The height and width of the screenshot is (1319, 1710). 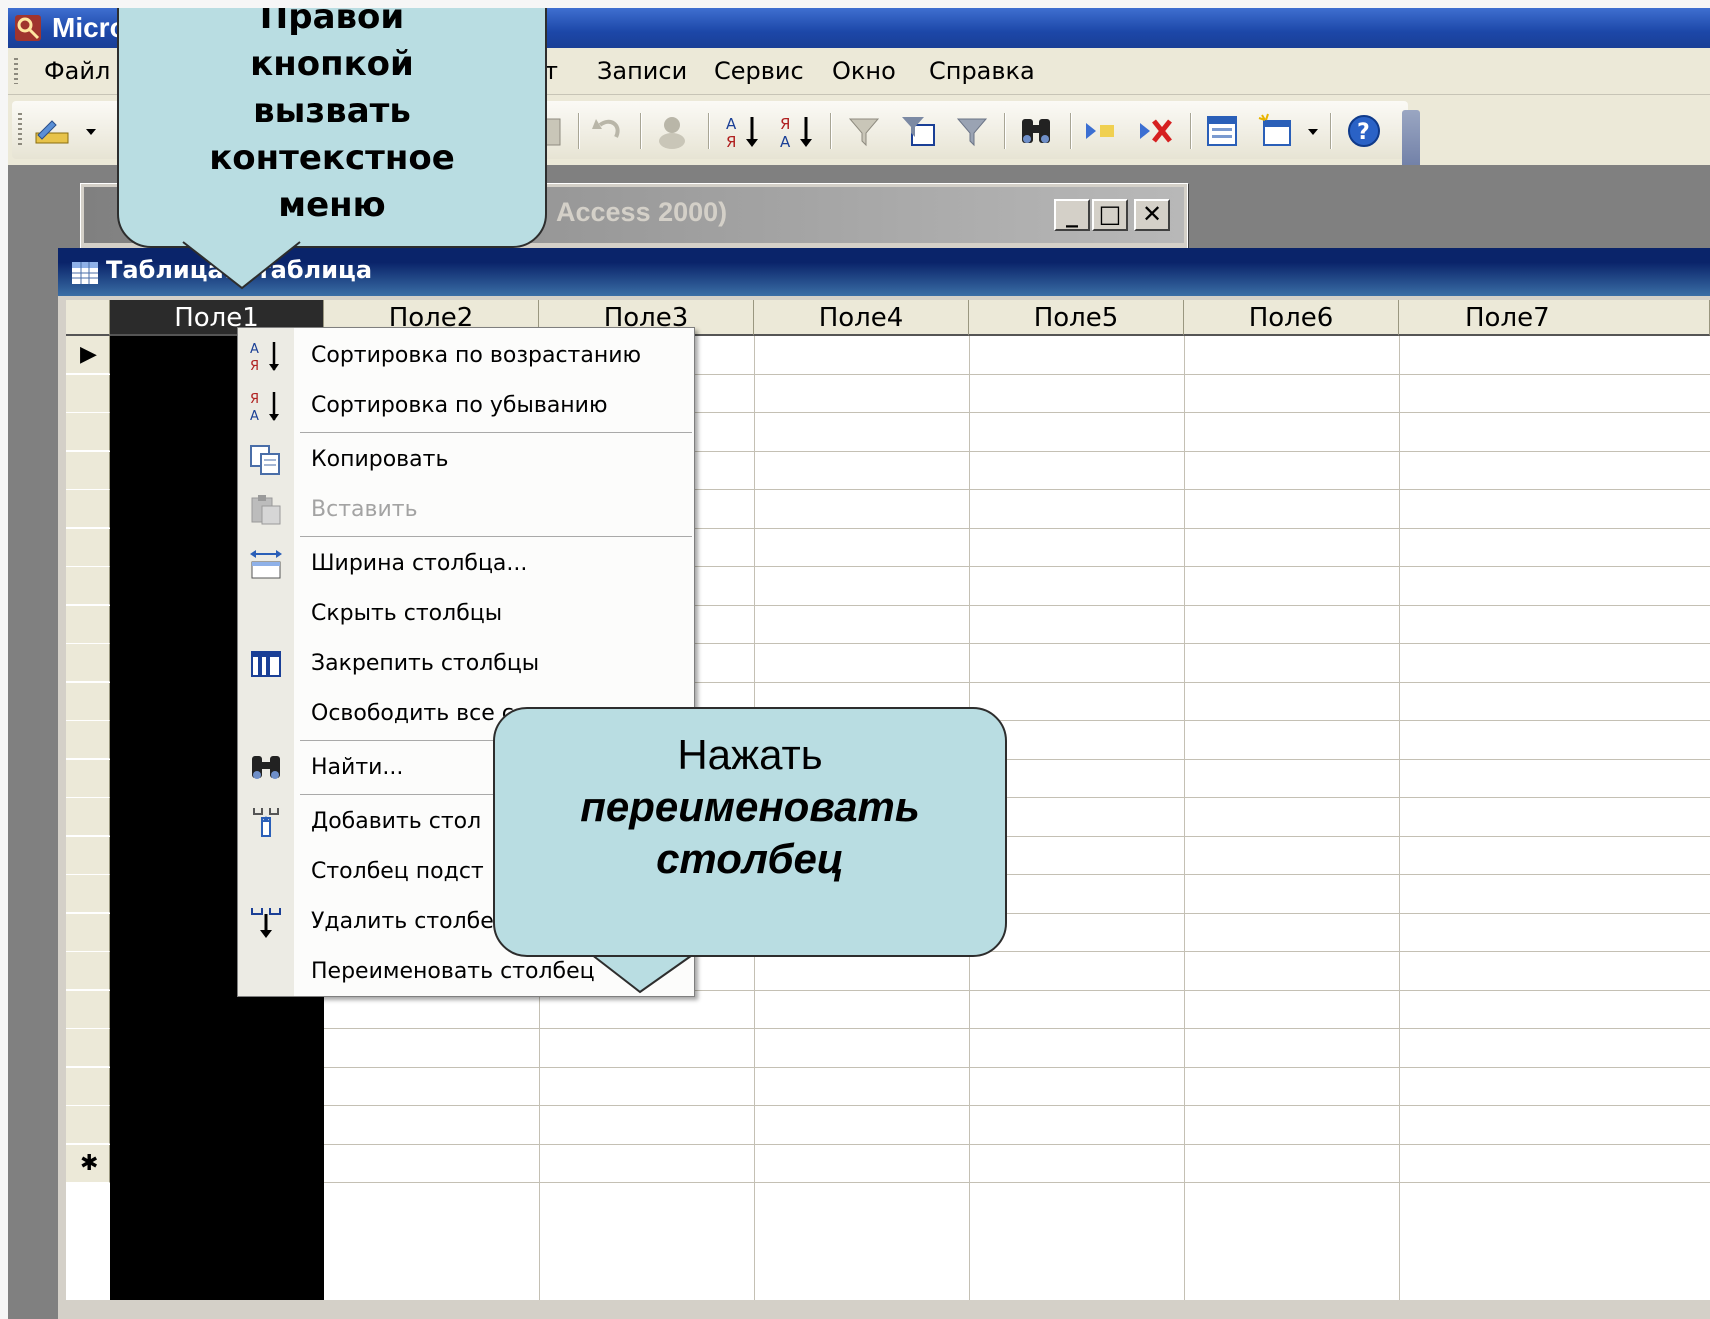 I want to click on access-key-icon, so click(x=28, y=28).